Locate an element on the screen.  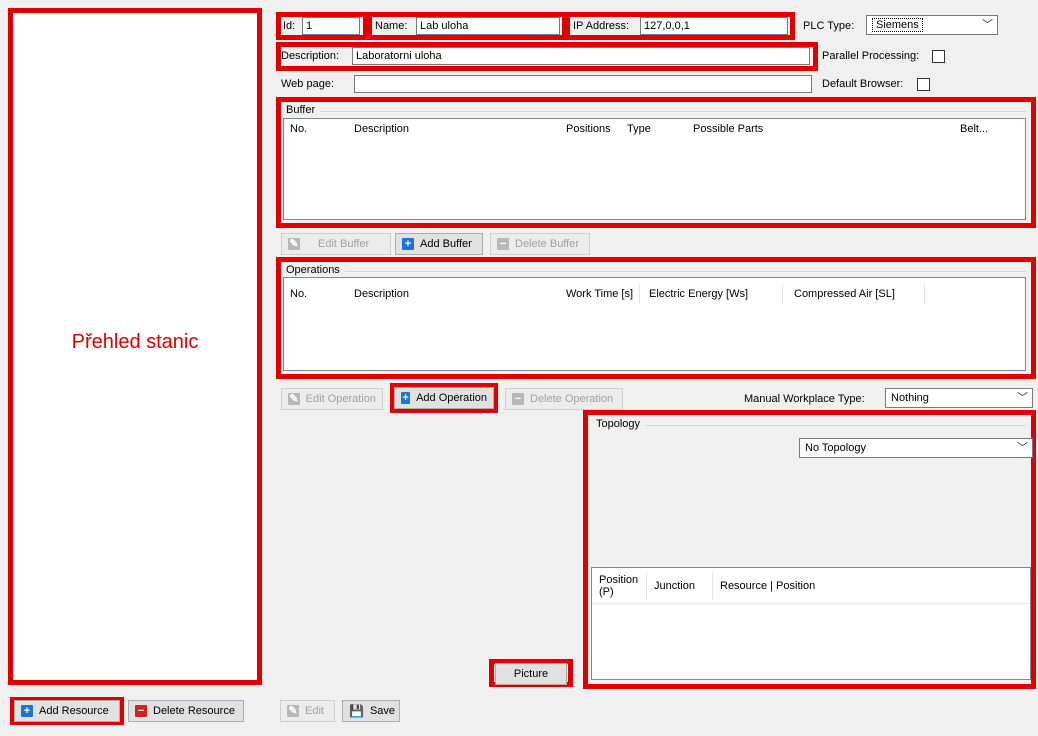
id-label: Id: is located at coordinates (289, 26).